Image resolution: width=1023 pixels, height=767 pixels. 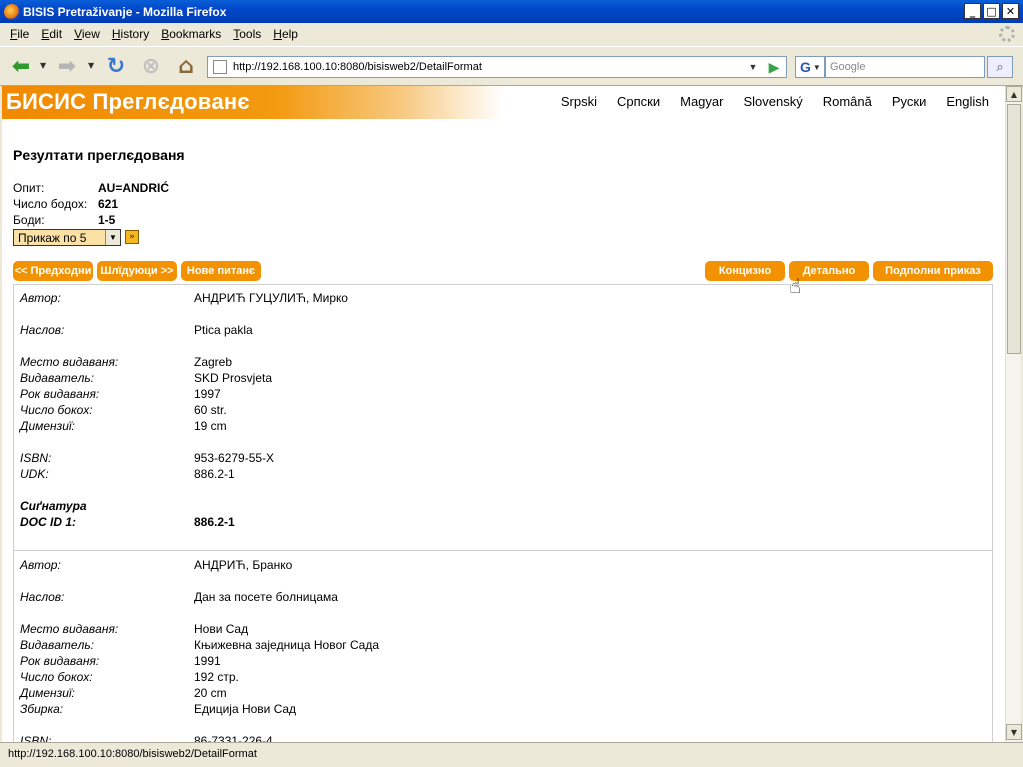 What do you see at coordinates (210, 693) in the screenshot?
I see `field-value: 20 cm` at bounding box center [210, 693].